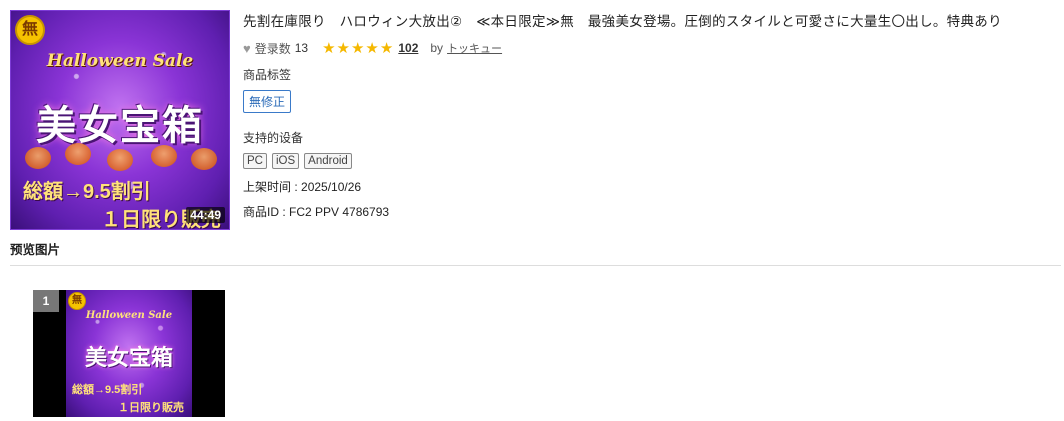  I want to click on thumbnail-sale-text: Halloween Sale, so click(120, 61).